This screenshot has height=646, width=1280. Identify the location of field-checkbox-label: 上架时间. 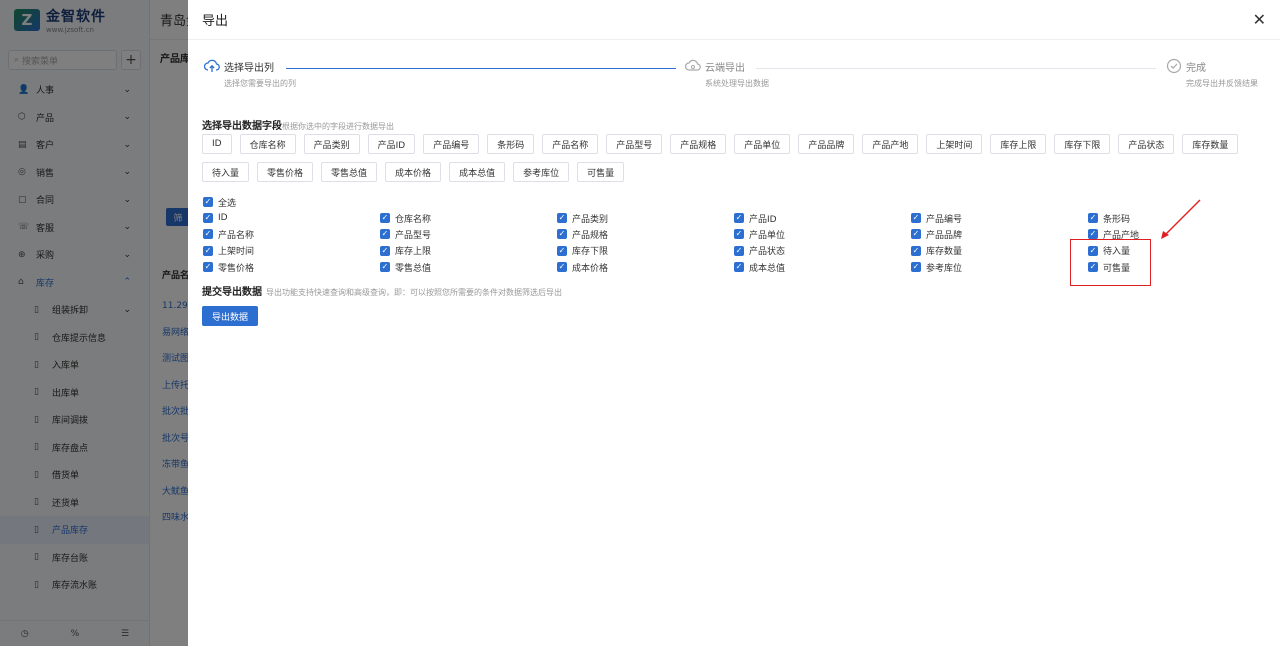
(236, 252).